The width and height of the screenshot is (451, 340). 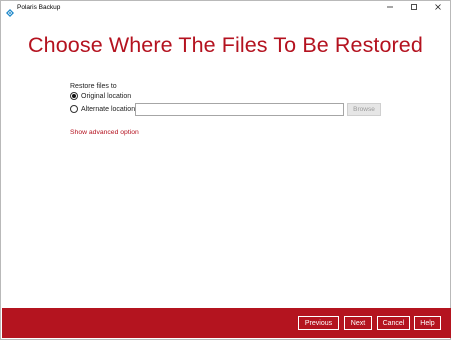 I want to click on page-title: Choose Where The Files To Be Restored, so click(x=225, y=45).